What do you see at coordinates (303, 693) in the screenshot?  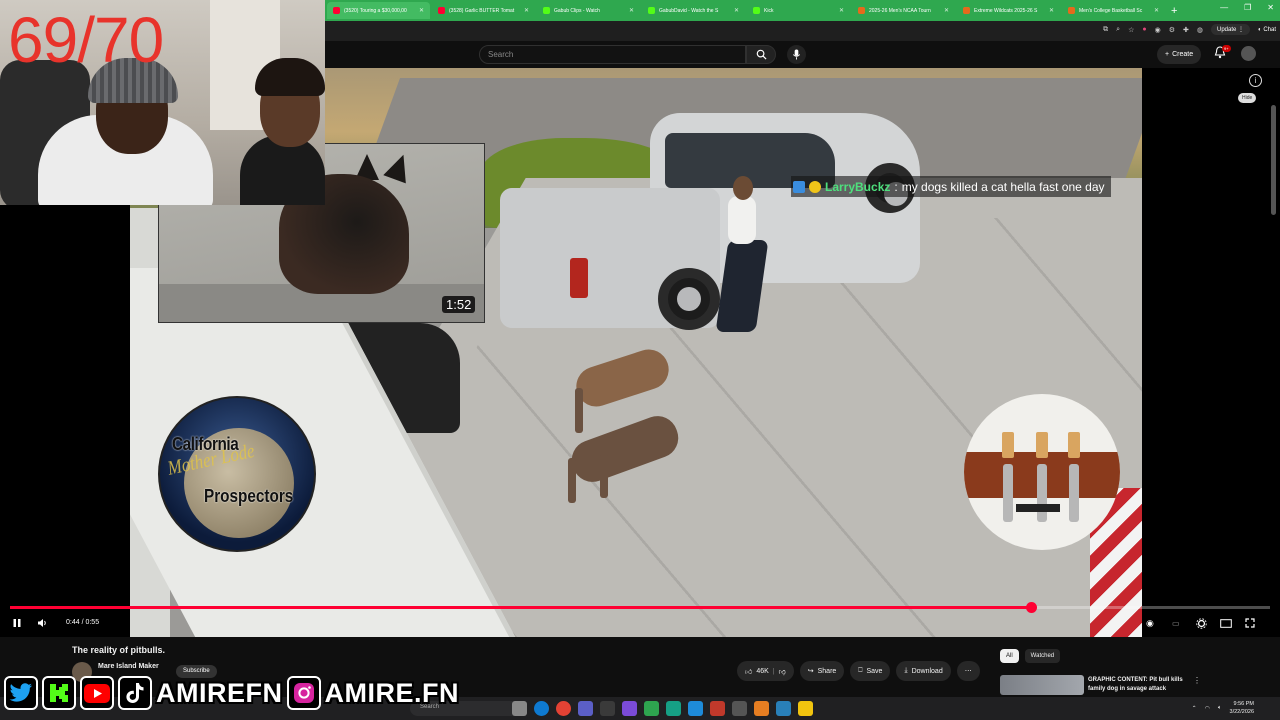 I see `instagram-icon` at bounding box center [303, 693].